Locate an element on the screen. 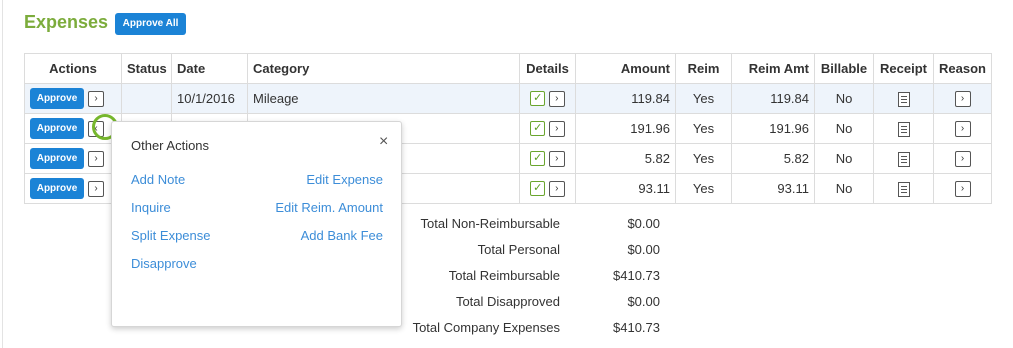  disapprove-link: Disapprove is located at coordinates (164, 263).